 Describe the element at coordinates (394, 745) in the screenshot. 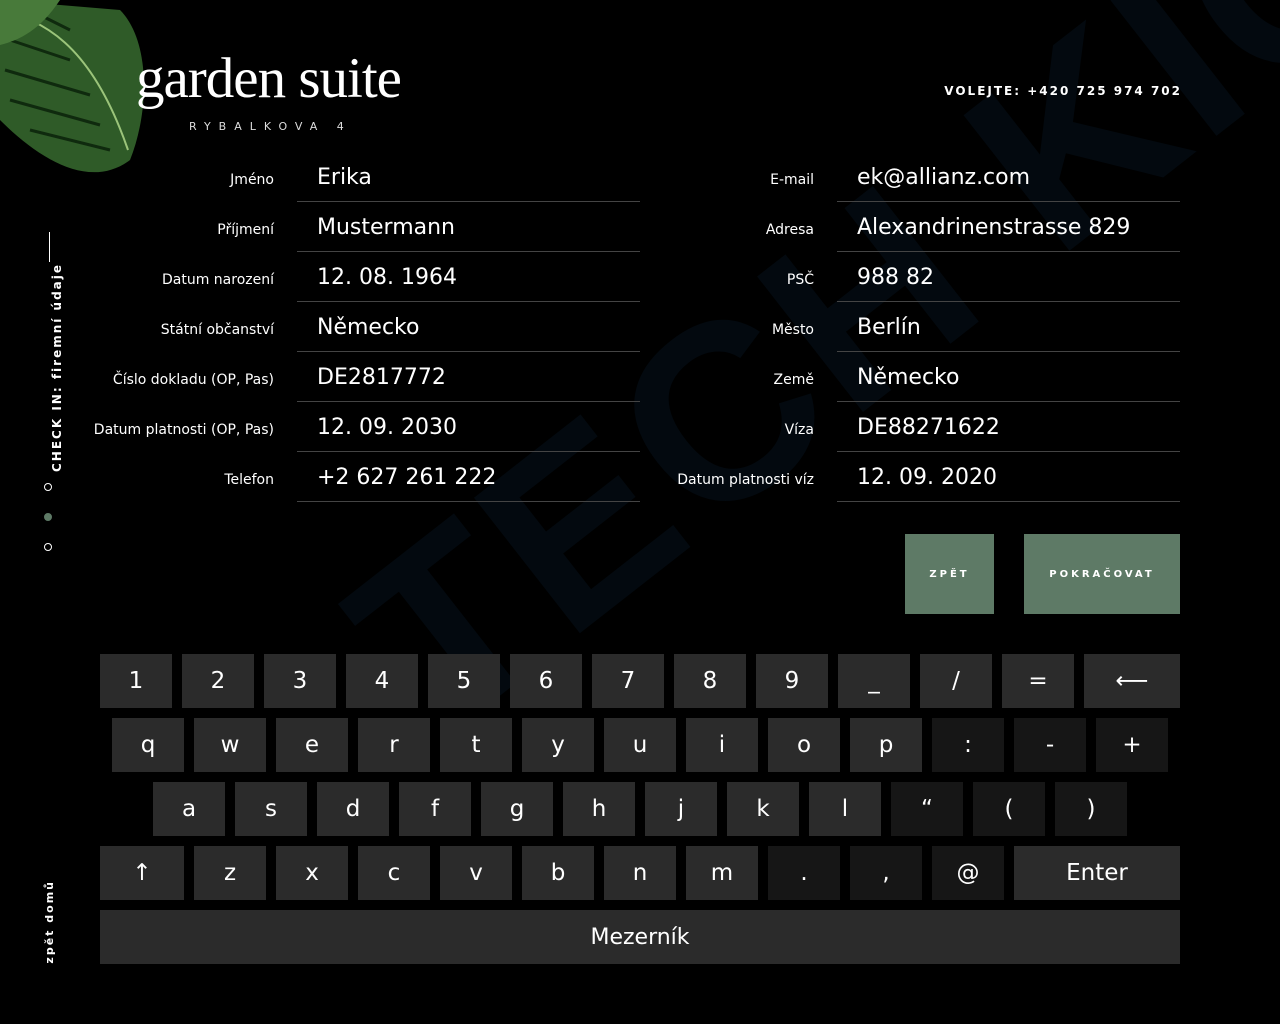

I see `key-r: r` at that location.